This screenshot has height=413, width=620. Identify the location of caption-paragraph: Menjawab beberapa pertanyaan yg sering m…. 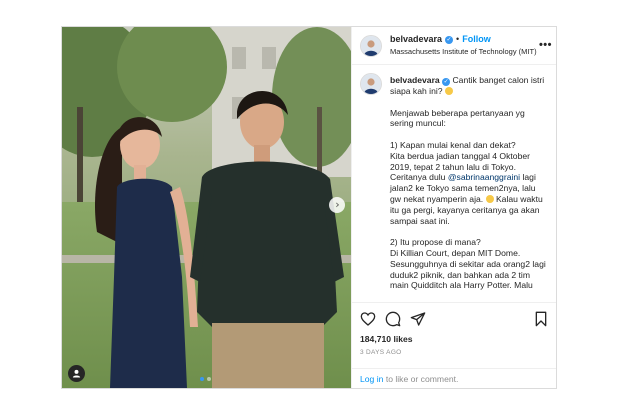
(457, 118).